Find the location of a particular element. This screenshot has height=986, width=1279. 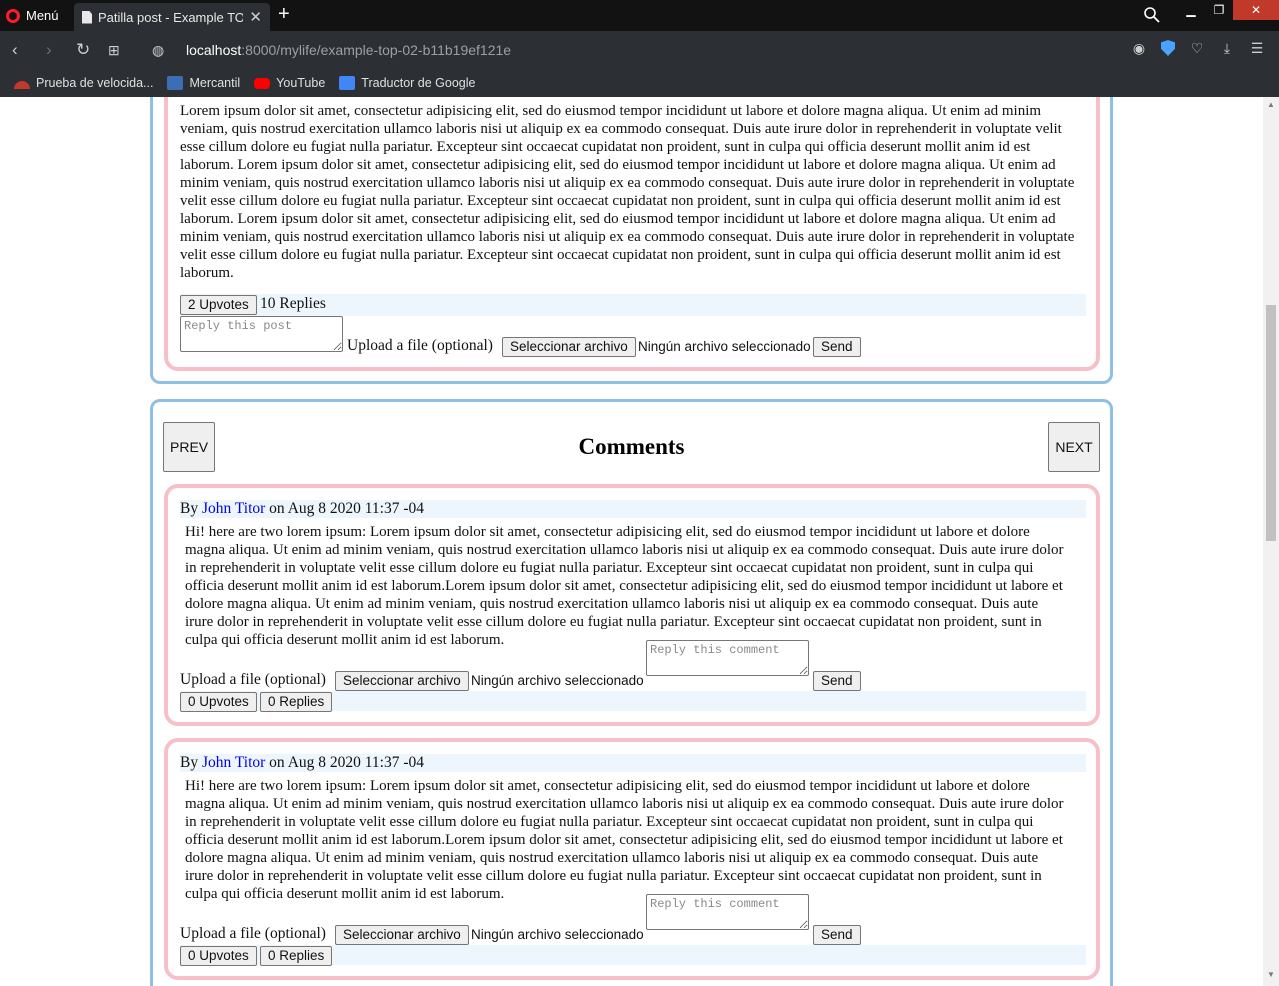

tab-title: Patilla post - Example TOP is located at coordinates (171, 17).